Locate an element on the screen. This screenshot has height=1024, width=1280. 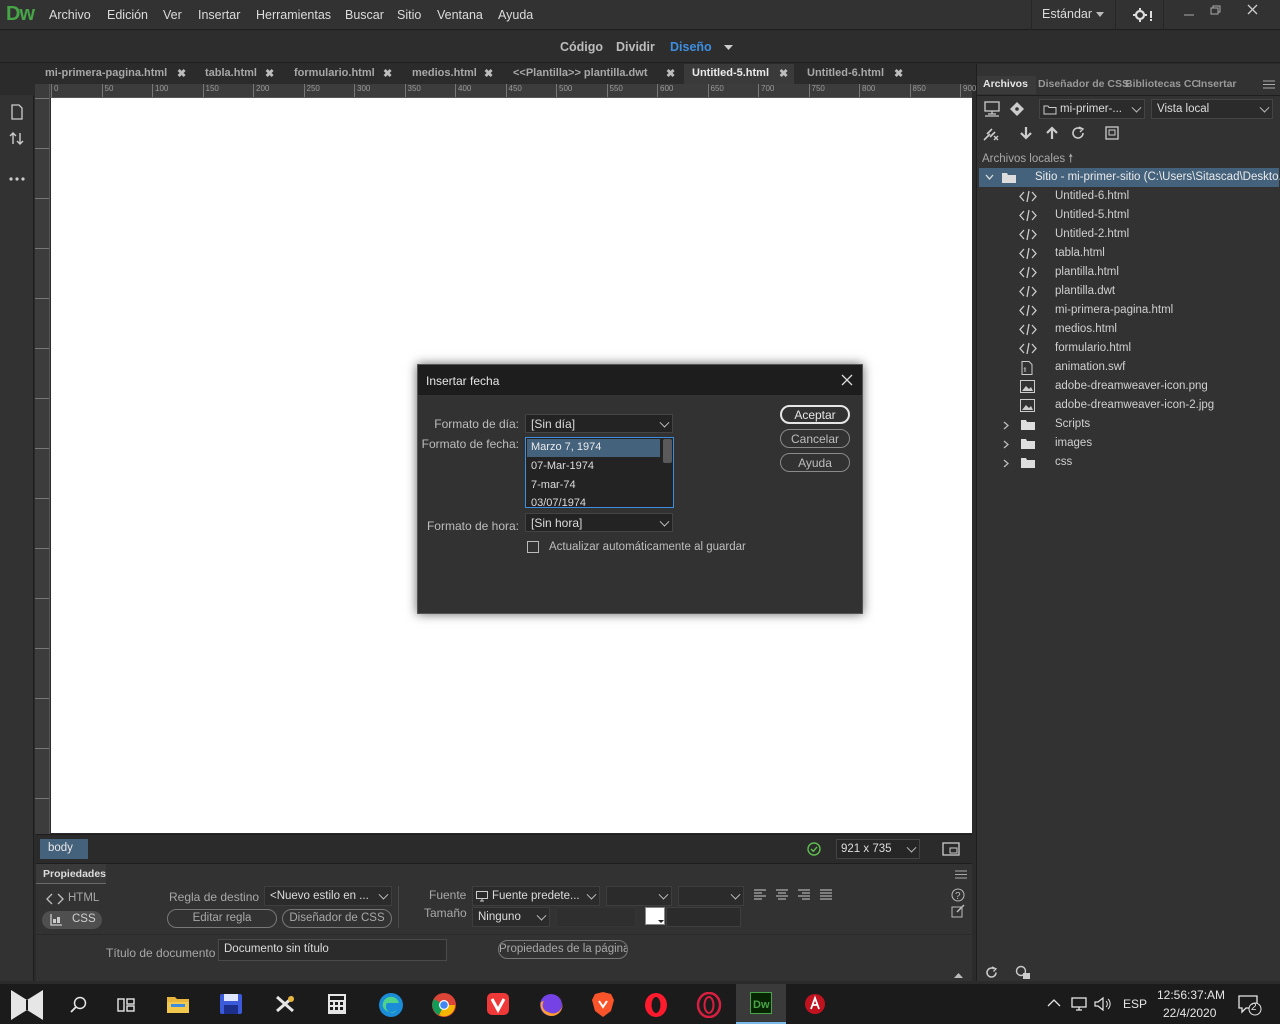
language-indicator: ESP is located at coordinates (1135, 1004).